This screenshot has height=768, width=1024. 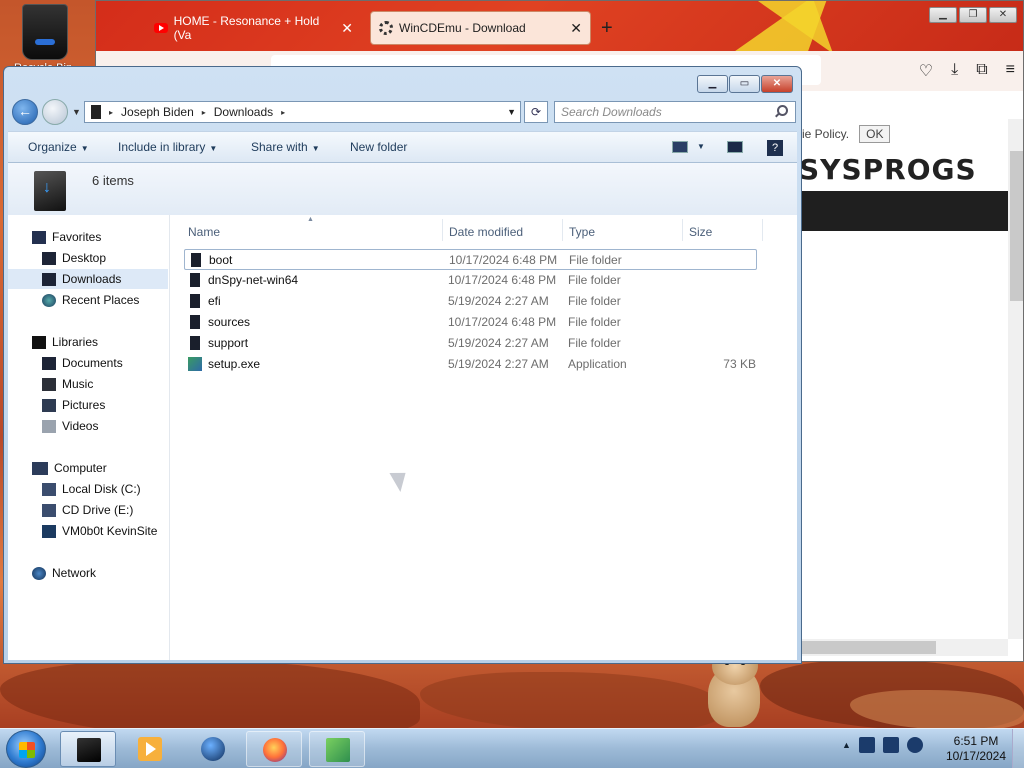 I want to click on menu-icon: ≡, so click(x=1010, y=71).